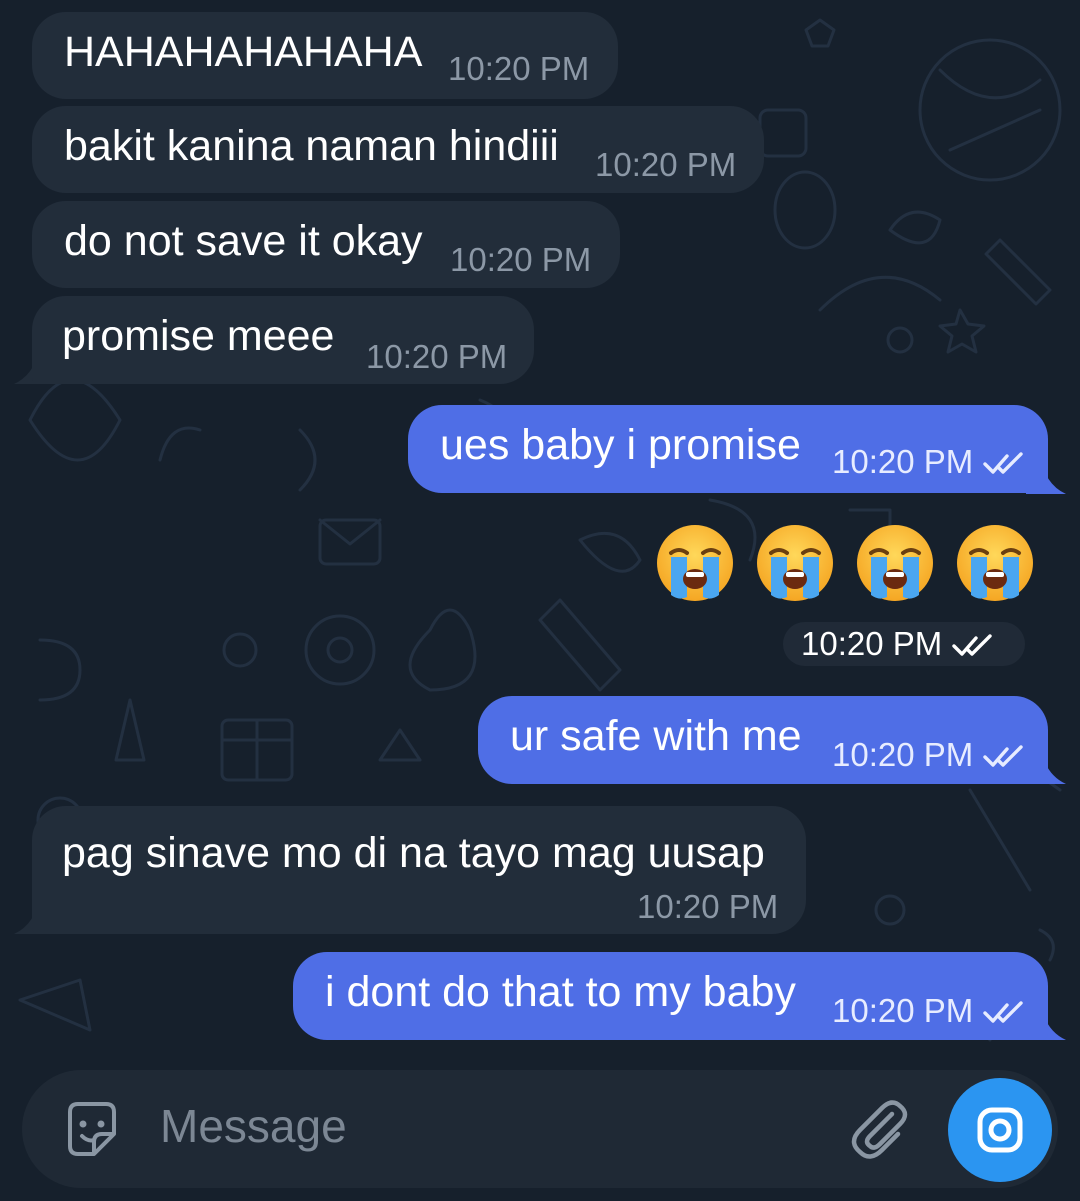 The width and height of the screenshot is (1080, 1201). I want to click on message-text: promise meee, so click(198, 336).